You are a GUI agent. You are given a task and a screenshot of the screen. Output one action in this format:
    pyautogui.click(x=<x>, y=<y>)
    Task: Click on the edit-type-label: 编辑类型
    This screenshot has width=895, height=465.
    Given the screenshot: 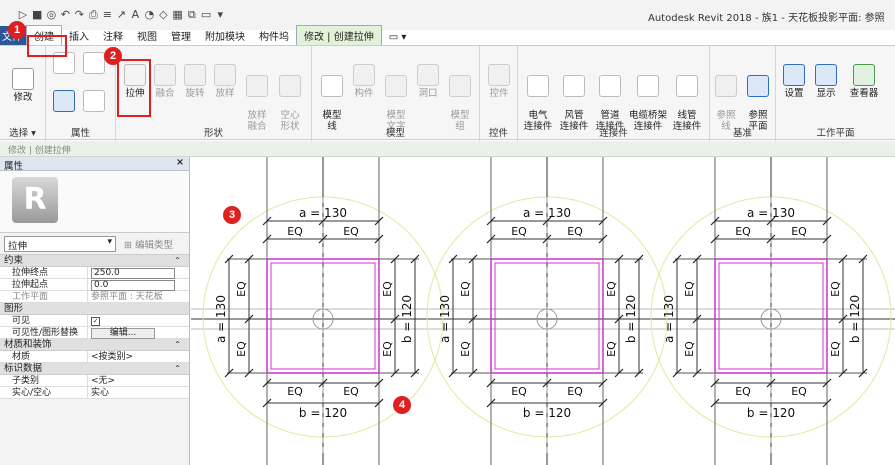 What is the action you would take?
    pyautogui.click(x=153, y=245)
    